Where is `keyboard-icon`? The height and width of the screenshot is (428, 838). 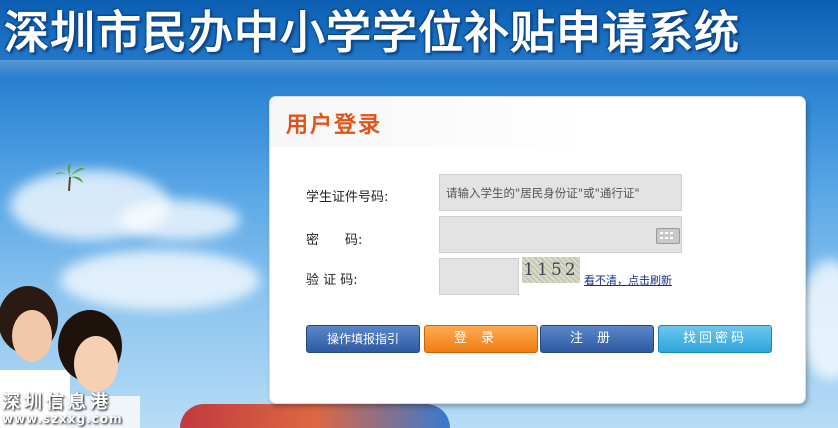 keyboard-icon is located at coordinates (668, 236).